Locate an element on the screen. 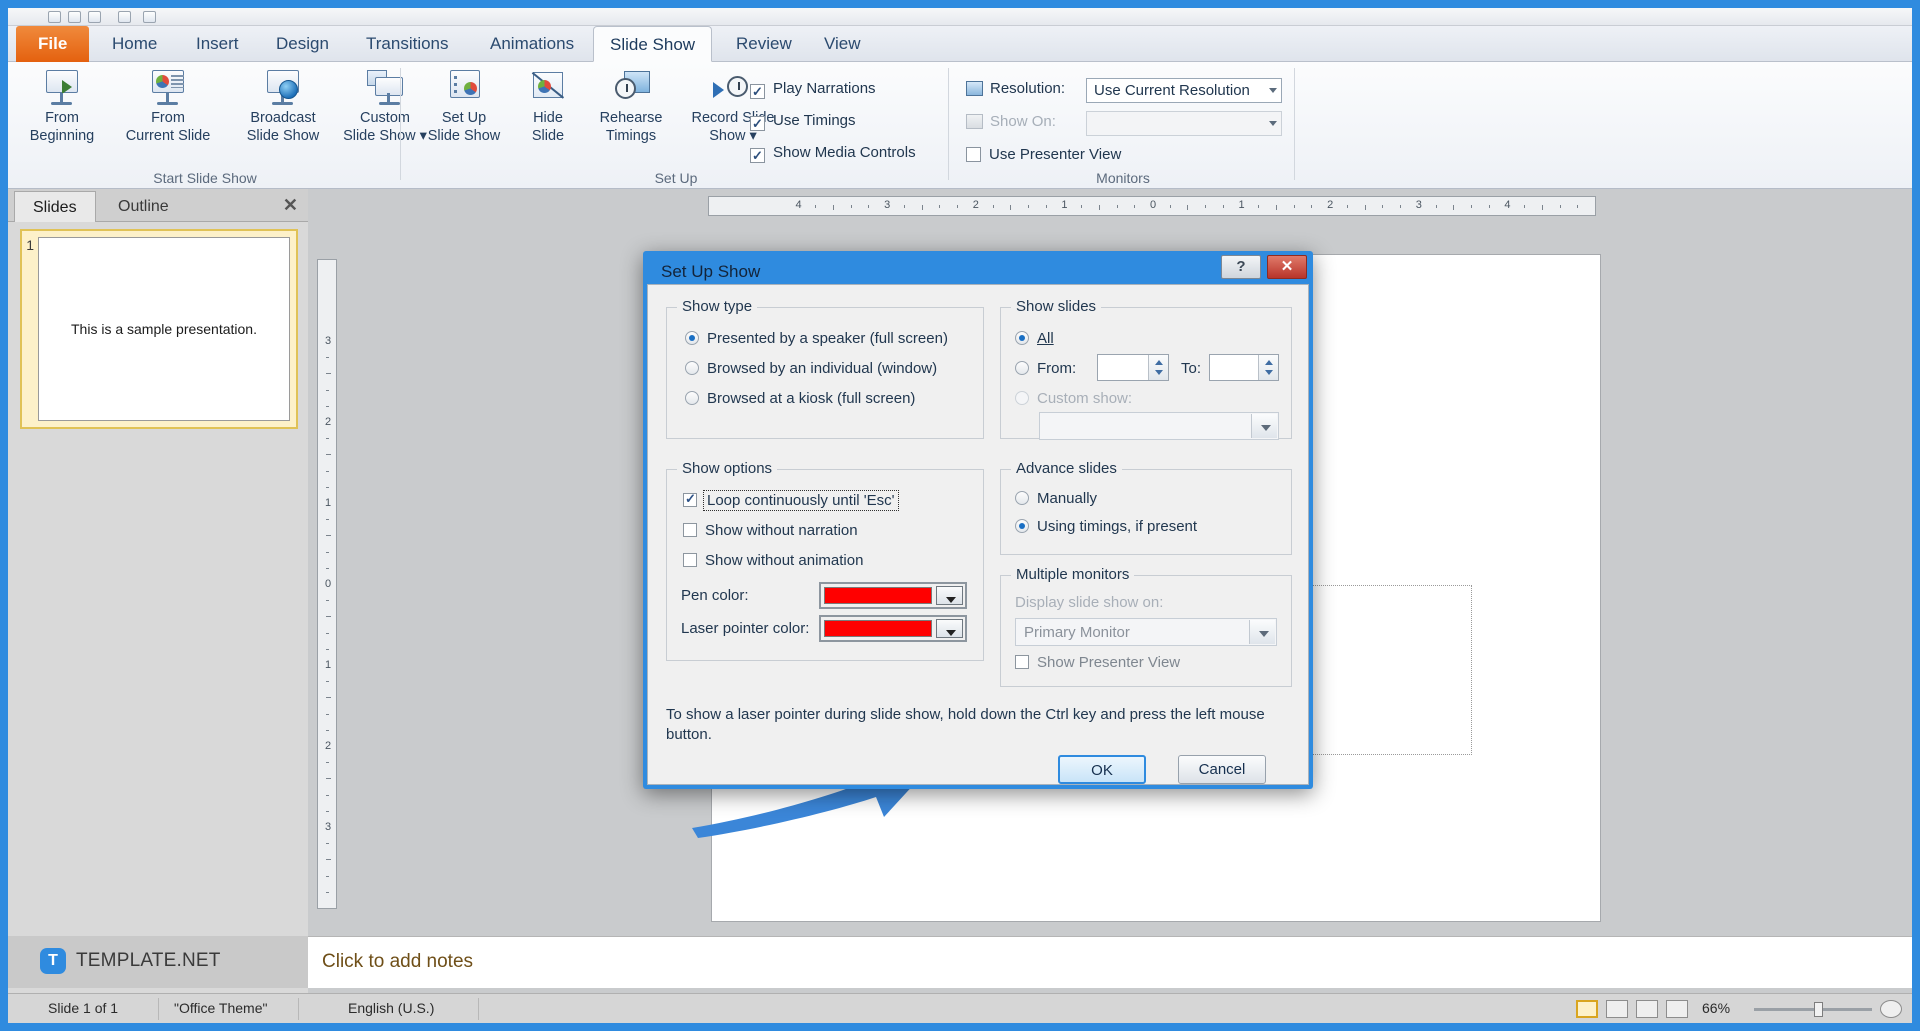 This screenshot has width=1920, height=1031. combo-display-monitor: Primary Monitor is located at coordinates (1146, 632).